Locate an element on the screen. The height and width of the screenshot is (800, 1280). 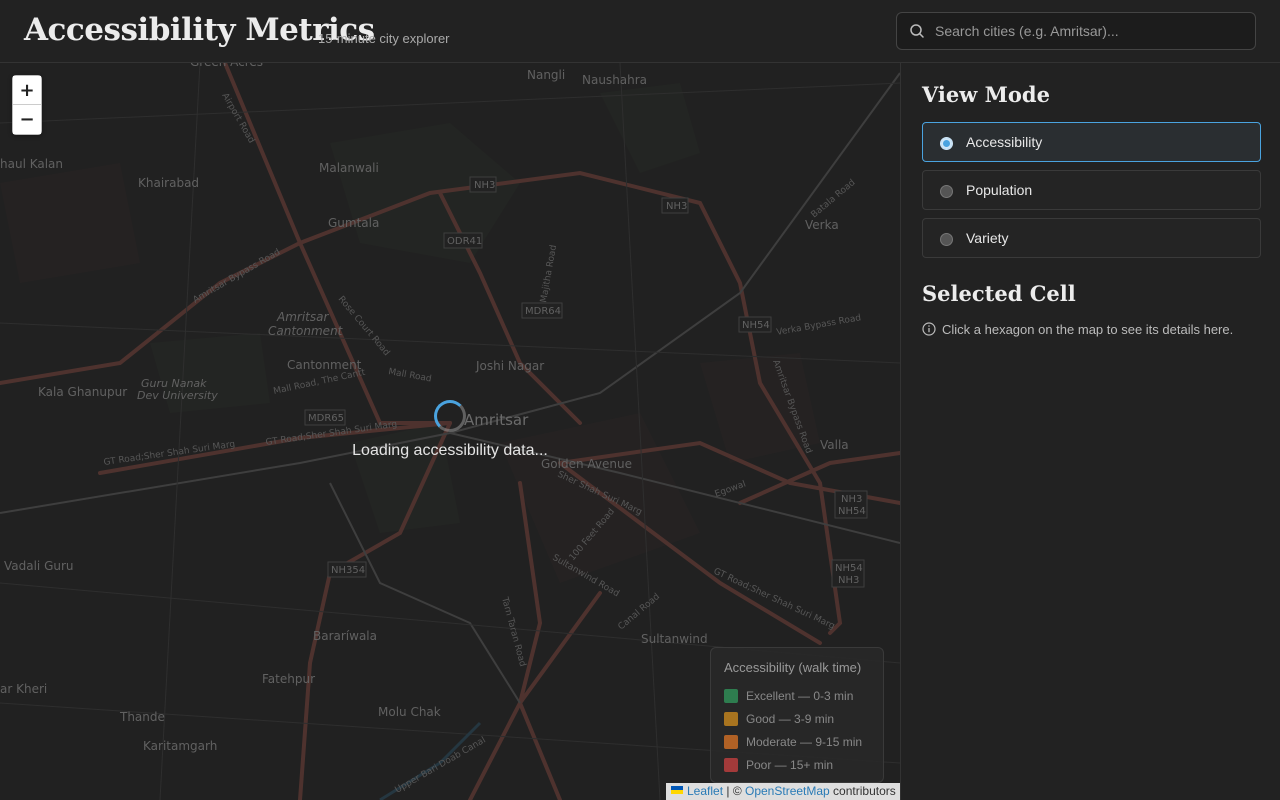
map-attribution: Leaflet | © OpenStreetMap contributors is located at coordinates (783, 791).